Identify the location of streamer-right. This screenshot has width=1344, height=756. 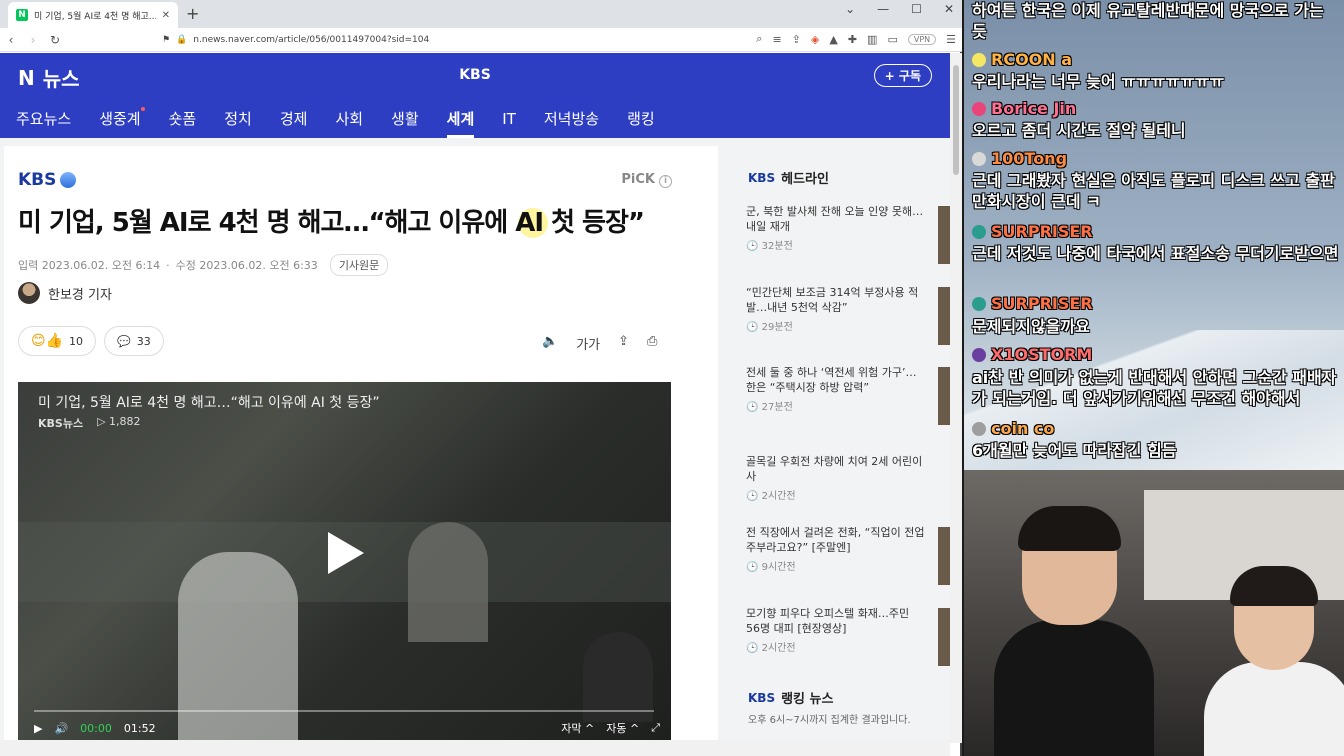
(1274, 661).